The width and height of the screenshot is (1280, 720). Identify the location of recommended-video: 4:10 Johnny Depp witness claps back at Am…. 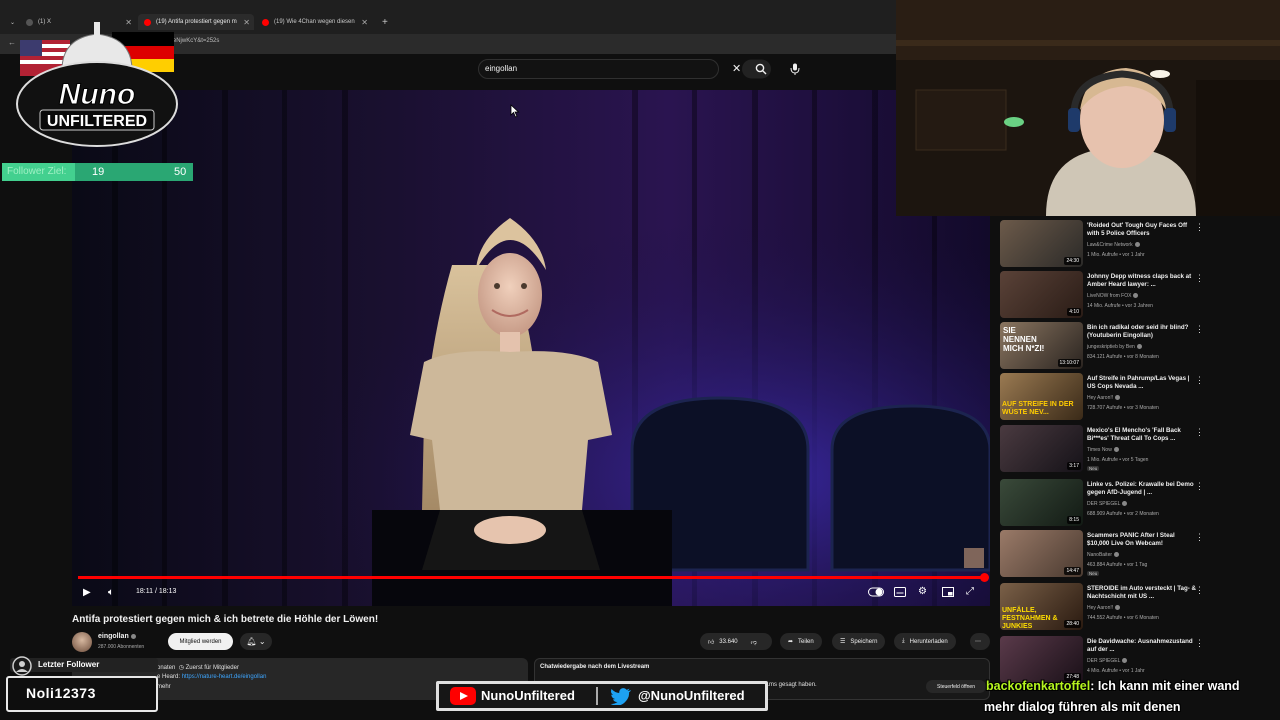
(1105, 295).